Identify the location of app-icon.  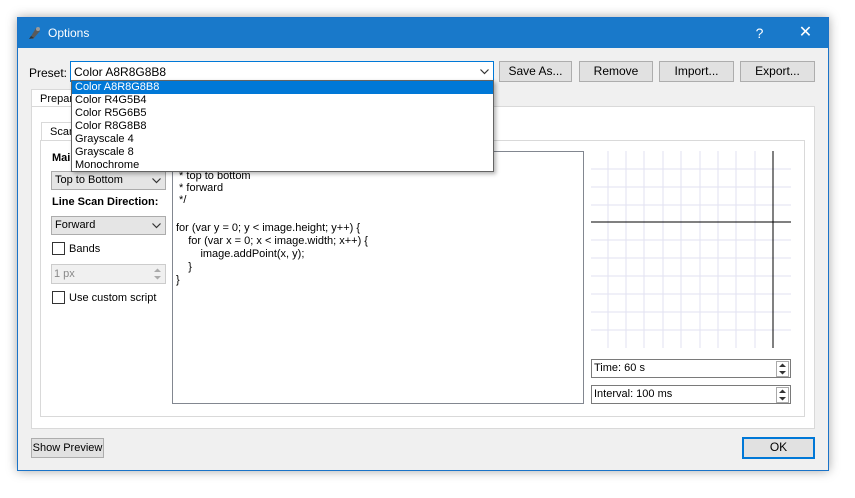
(34, 33).